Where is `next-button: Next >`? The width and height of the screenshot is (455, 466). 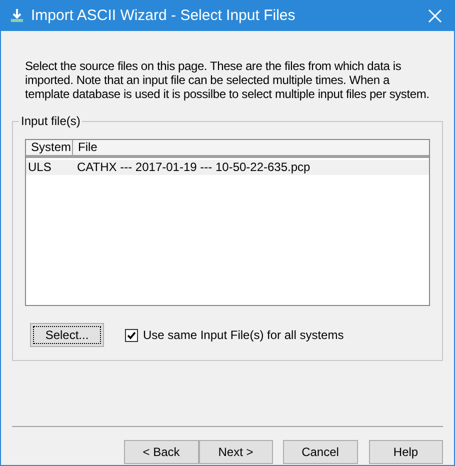
next-button: Next > is located at coordinates (235, 452).